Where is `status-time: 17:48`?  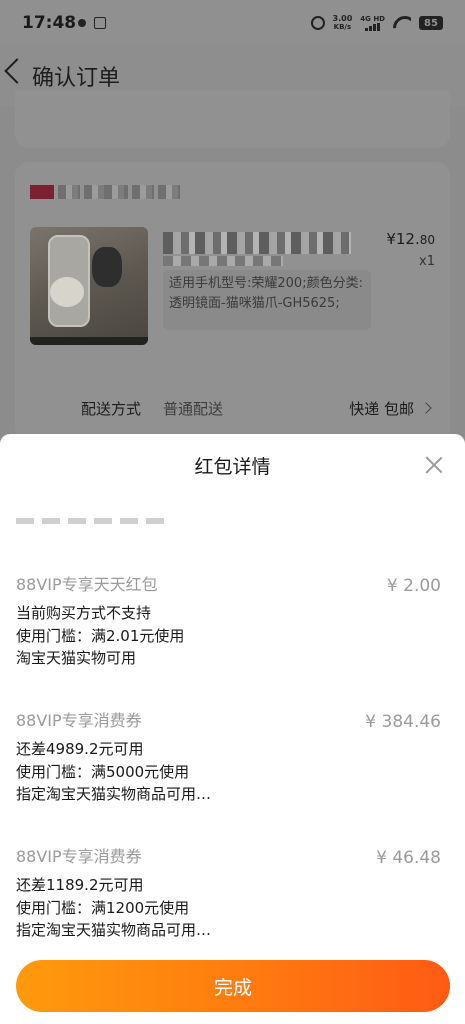 status-time: 17:48 is located at coordinates (49, 23).